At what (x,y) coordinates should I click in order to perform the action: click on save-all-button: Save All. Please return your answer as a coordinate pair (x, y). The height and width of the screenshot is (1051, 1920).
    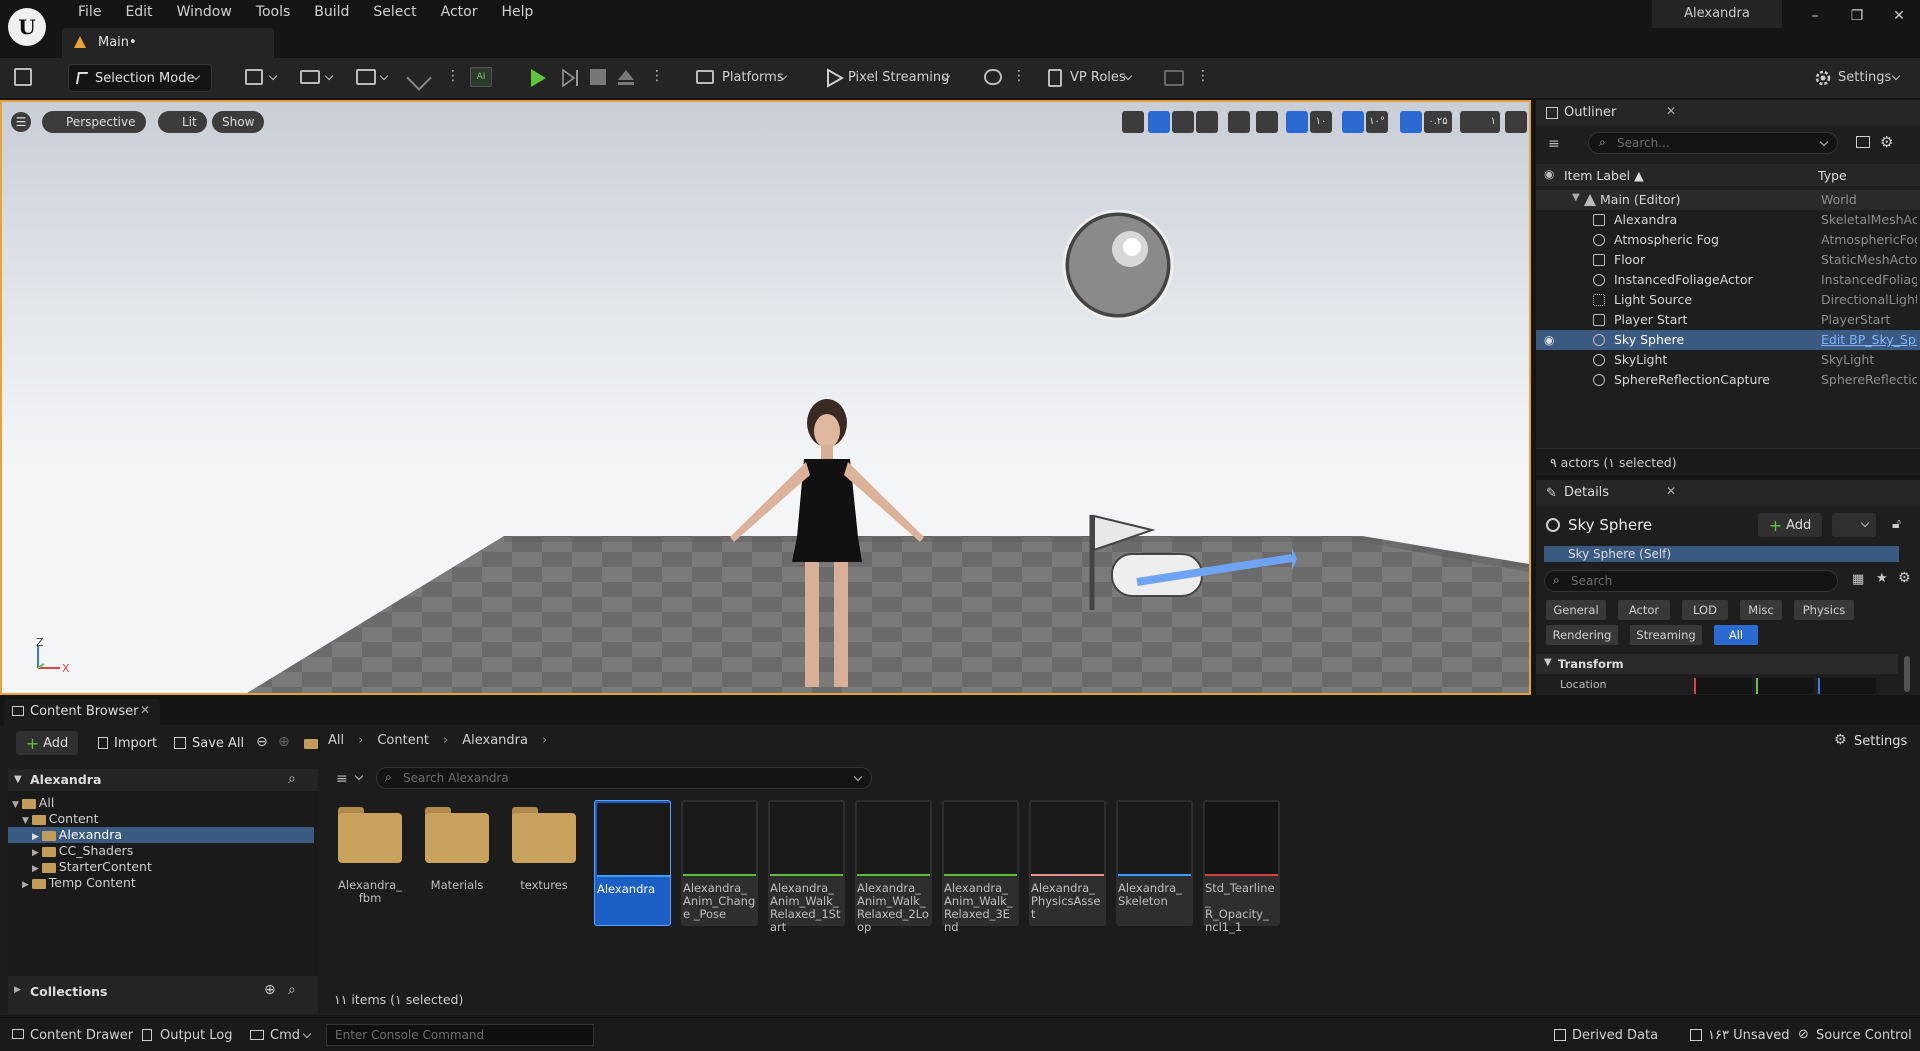
    Looking at the image, I should click on (209, 743).